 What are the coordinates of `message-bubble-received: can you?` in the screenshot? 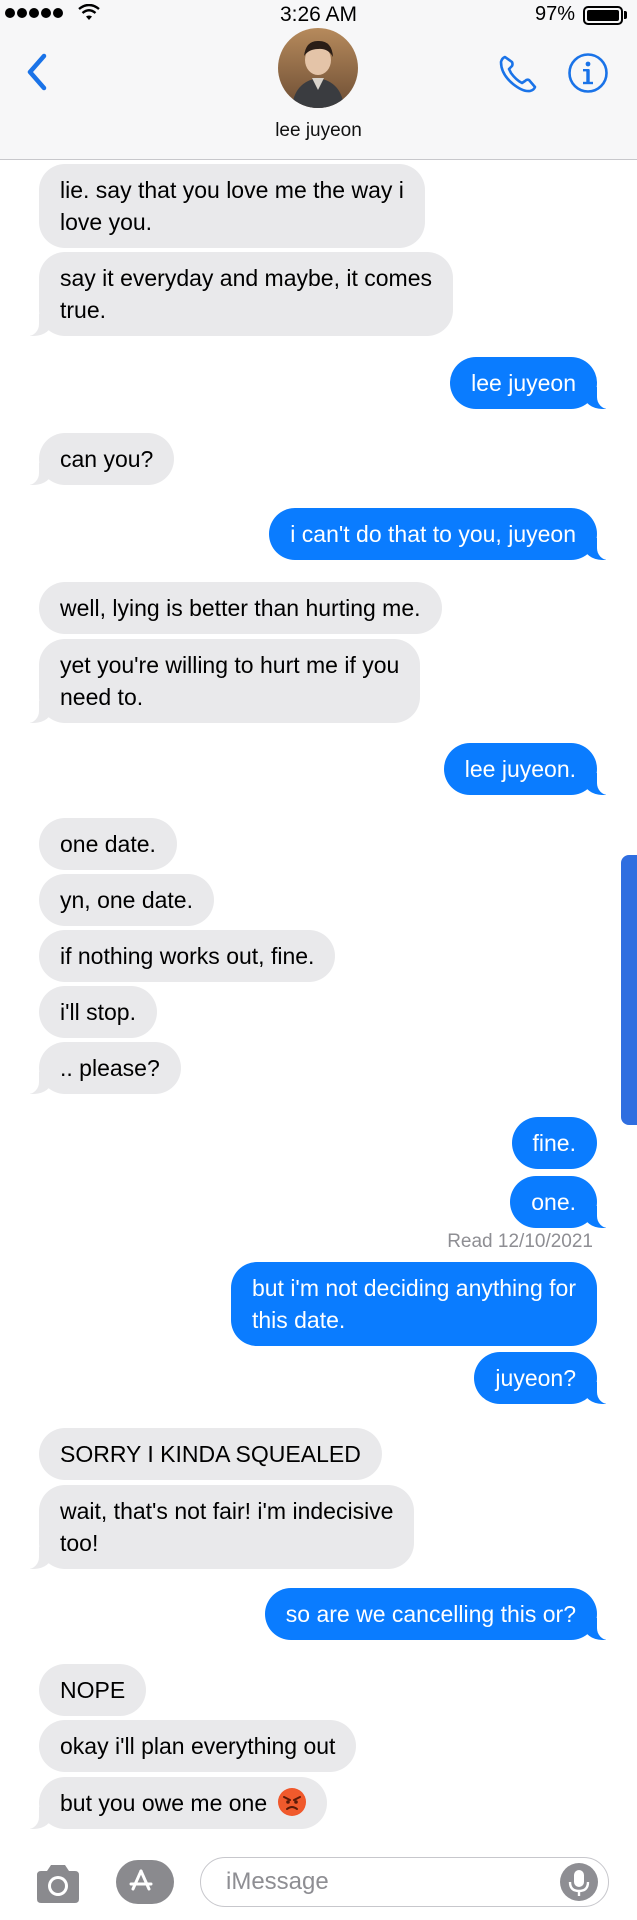 It's located at (99, 459).